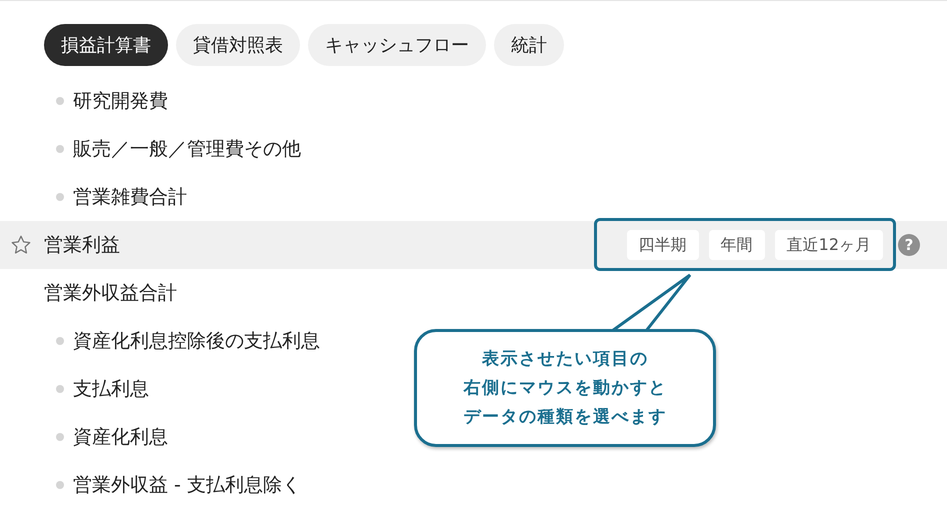 This screenshot has width=947, height=506. What do you see at coordinates (130, 197) in the screenshot?
I see `row-label: 営業雑費合計` at bounding box center [130, 197].